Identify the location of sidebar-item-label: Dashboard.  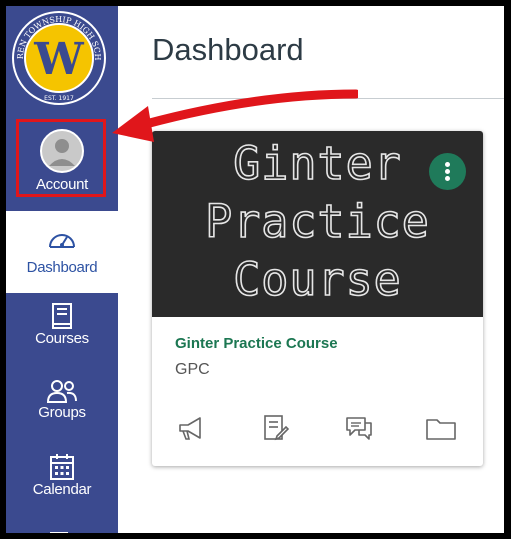
(62, 267).